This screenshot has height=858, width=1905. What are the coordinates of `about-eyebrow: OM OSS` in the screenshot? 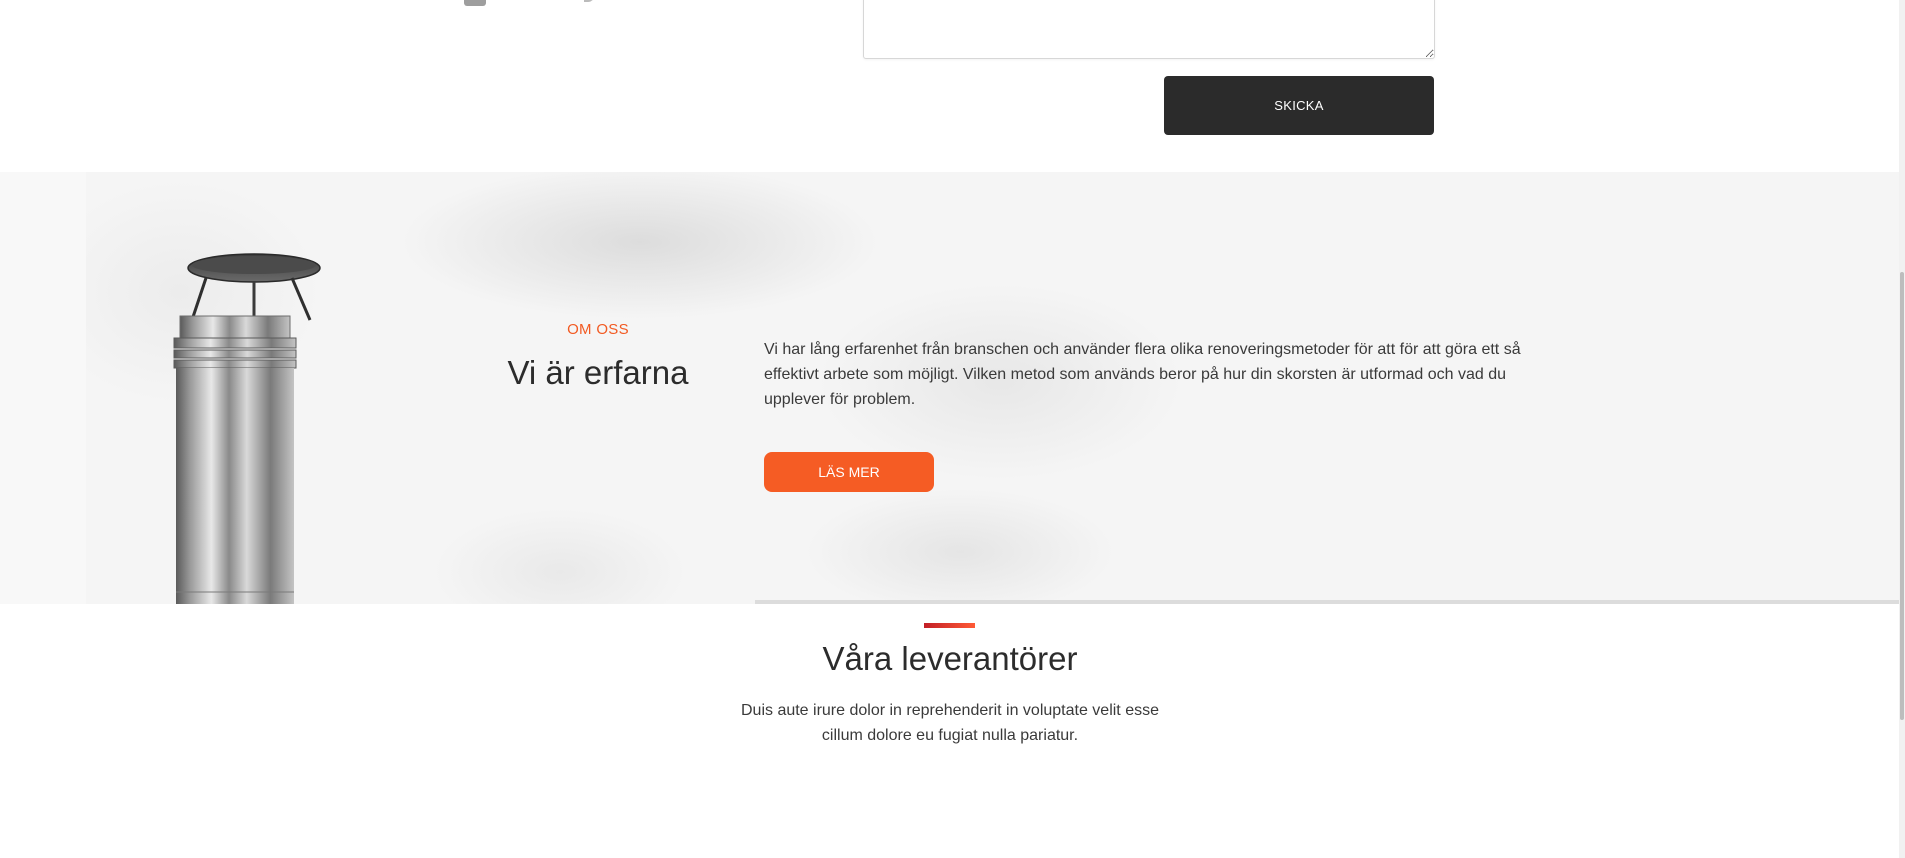 It's located at (598, 329).